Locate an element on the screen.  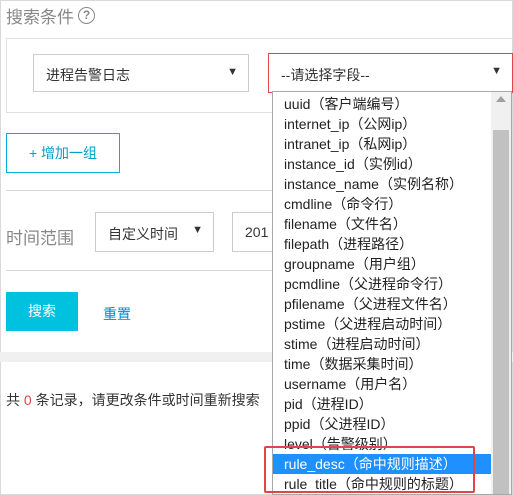
time-range-select: 自定义时间 ▼ is located at coordinates (154, 232).